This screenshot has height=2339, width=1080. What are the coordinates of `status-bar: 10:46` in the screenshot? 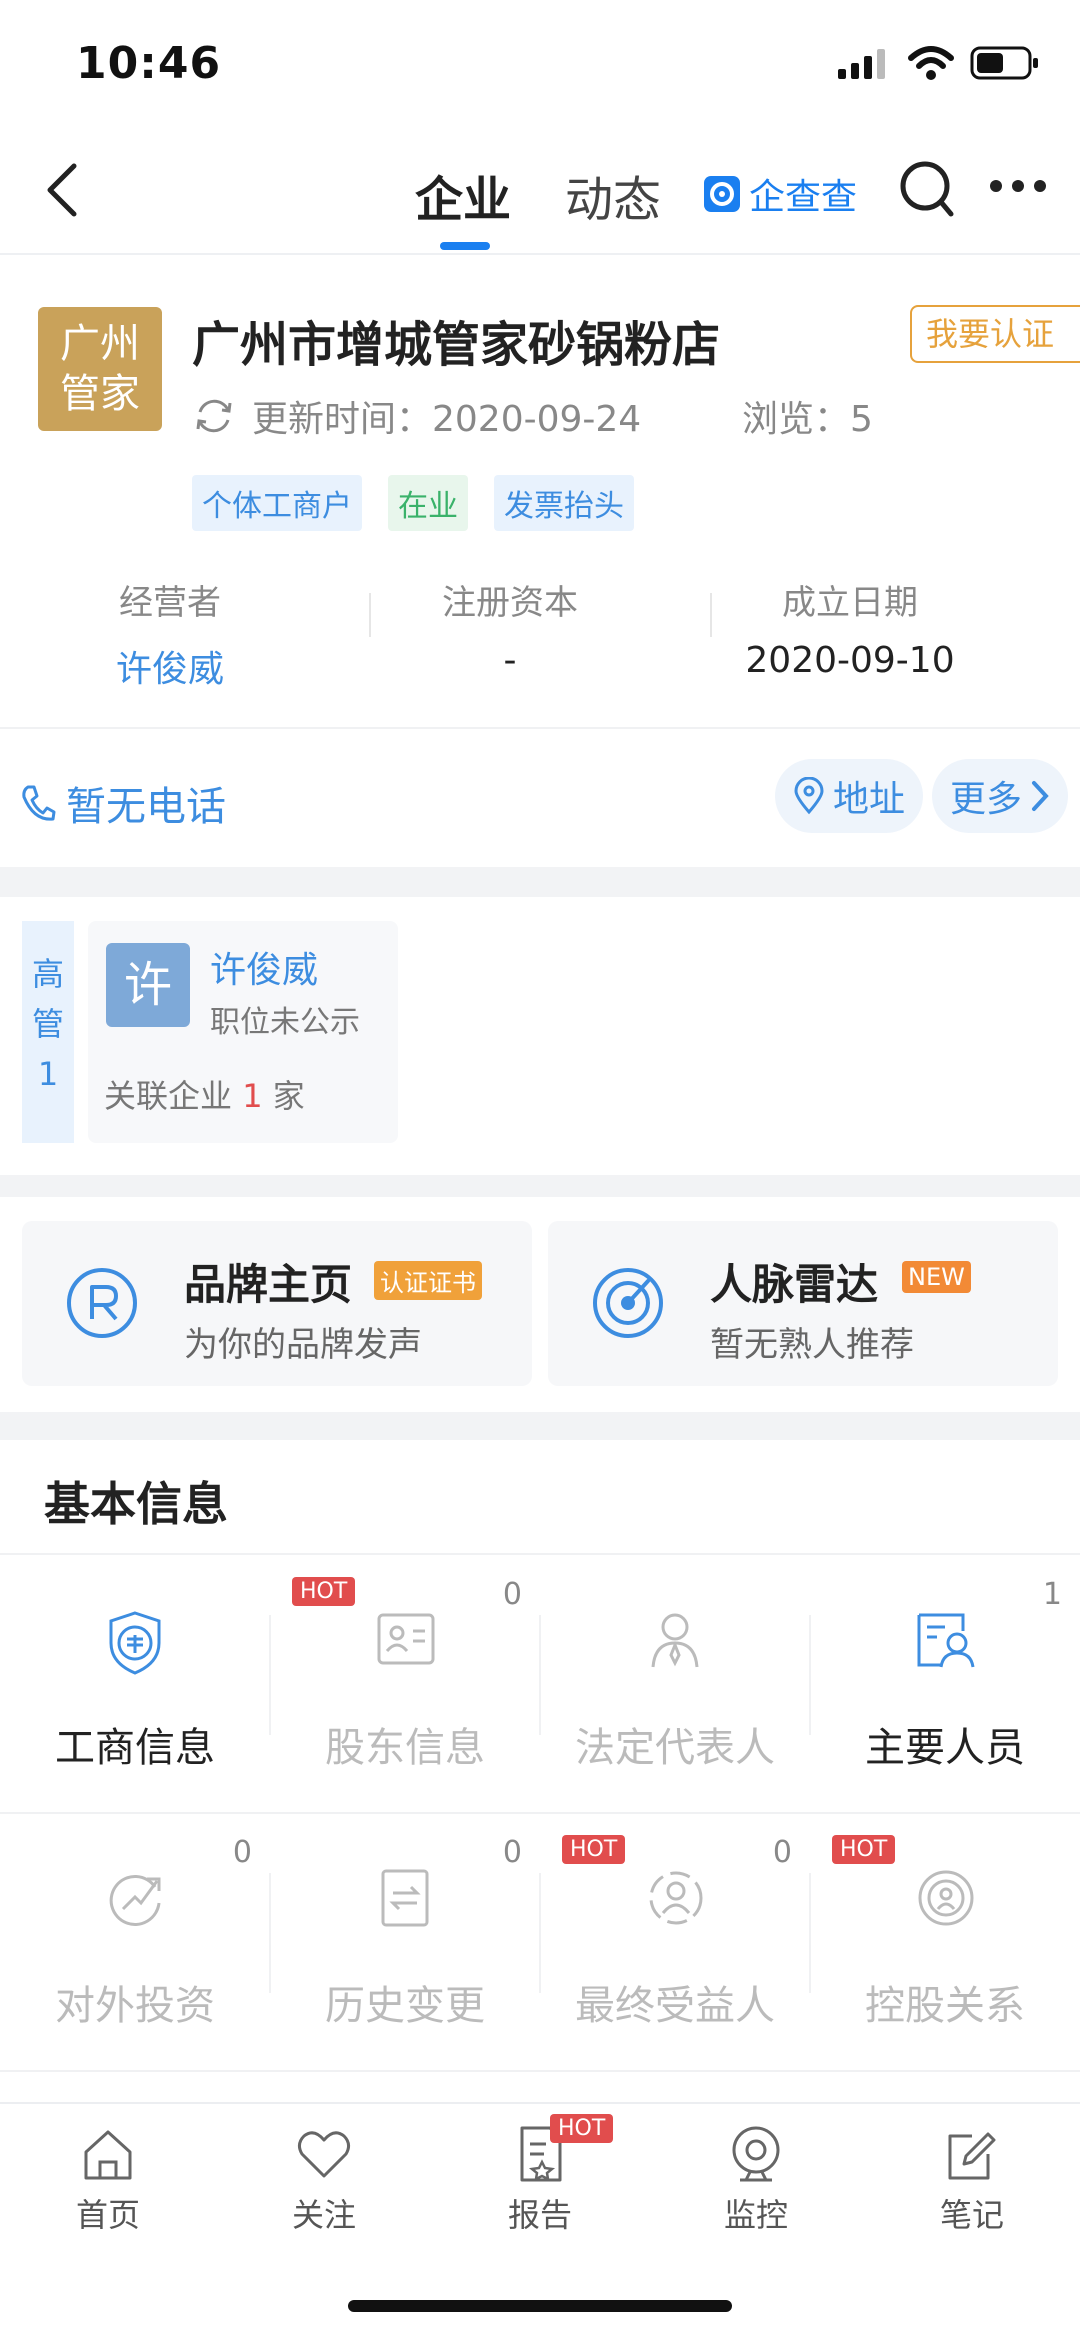 It's located at (540, 65).